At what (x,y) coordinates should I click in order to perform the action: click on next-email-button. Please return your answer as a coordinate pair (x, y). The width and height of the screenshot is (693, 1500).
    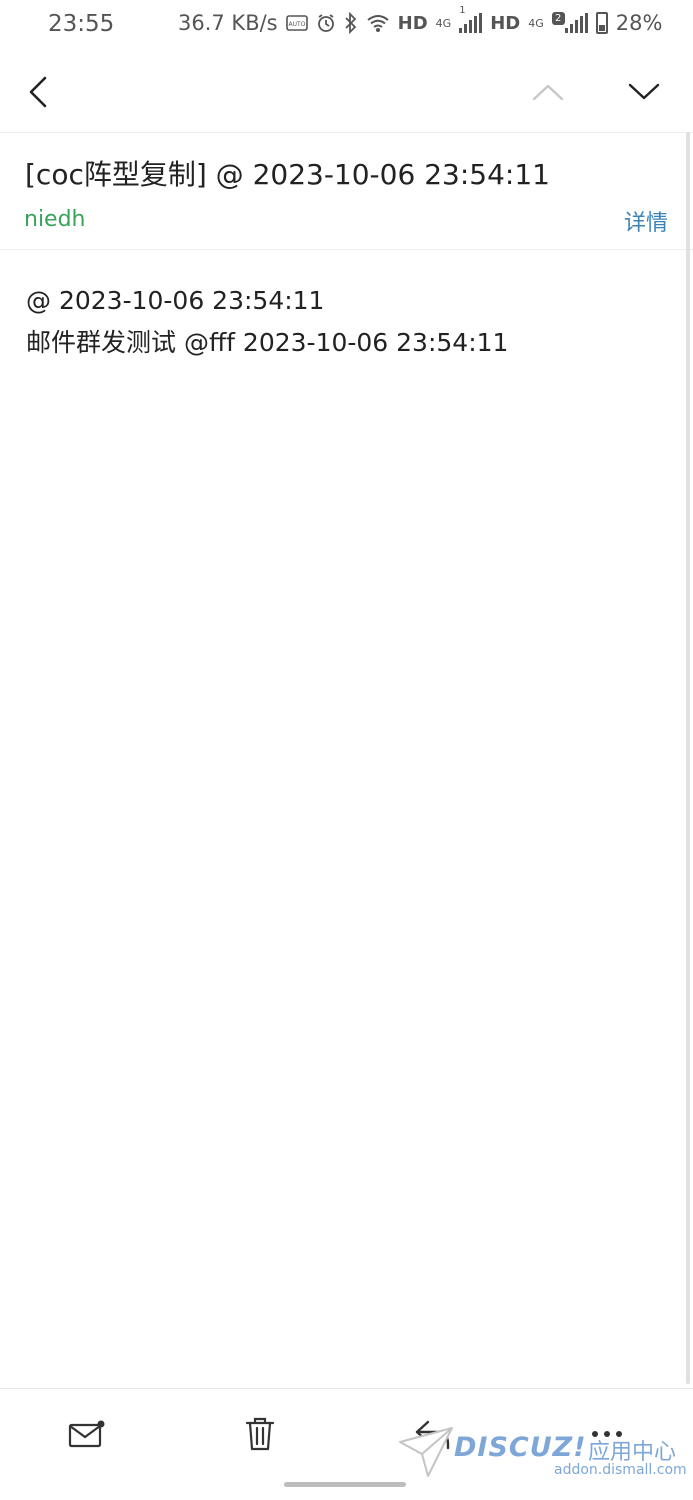
    Looking at the image, I should click on (644, 92).